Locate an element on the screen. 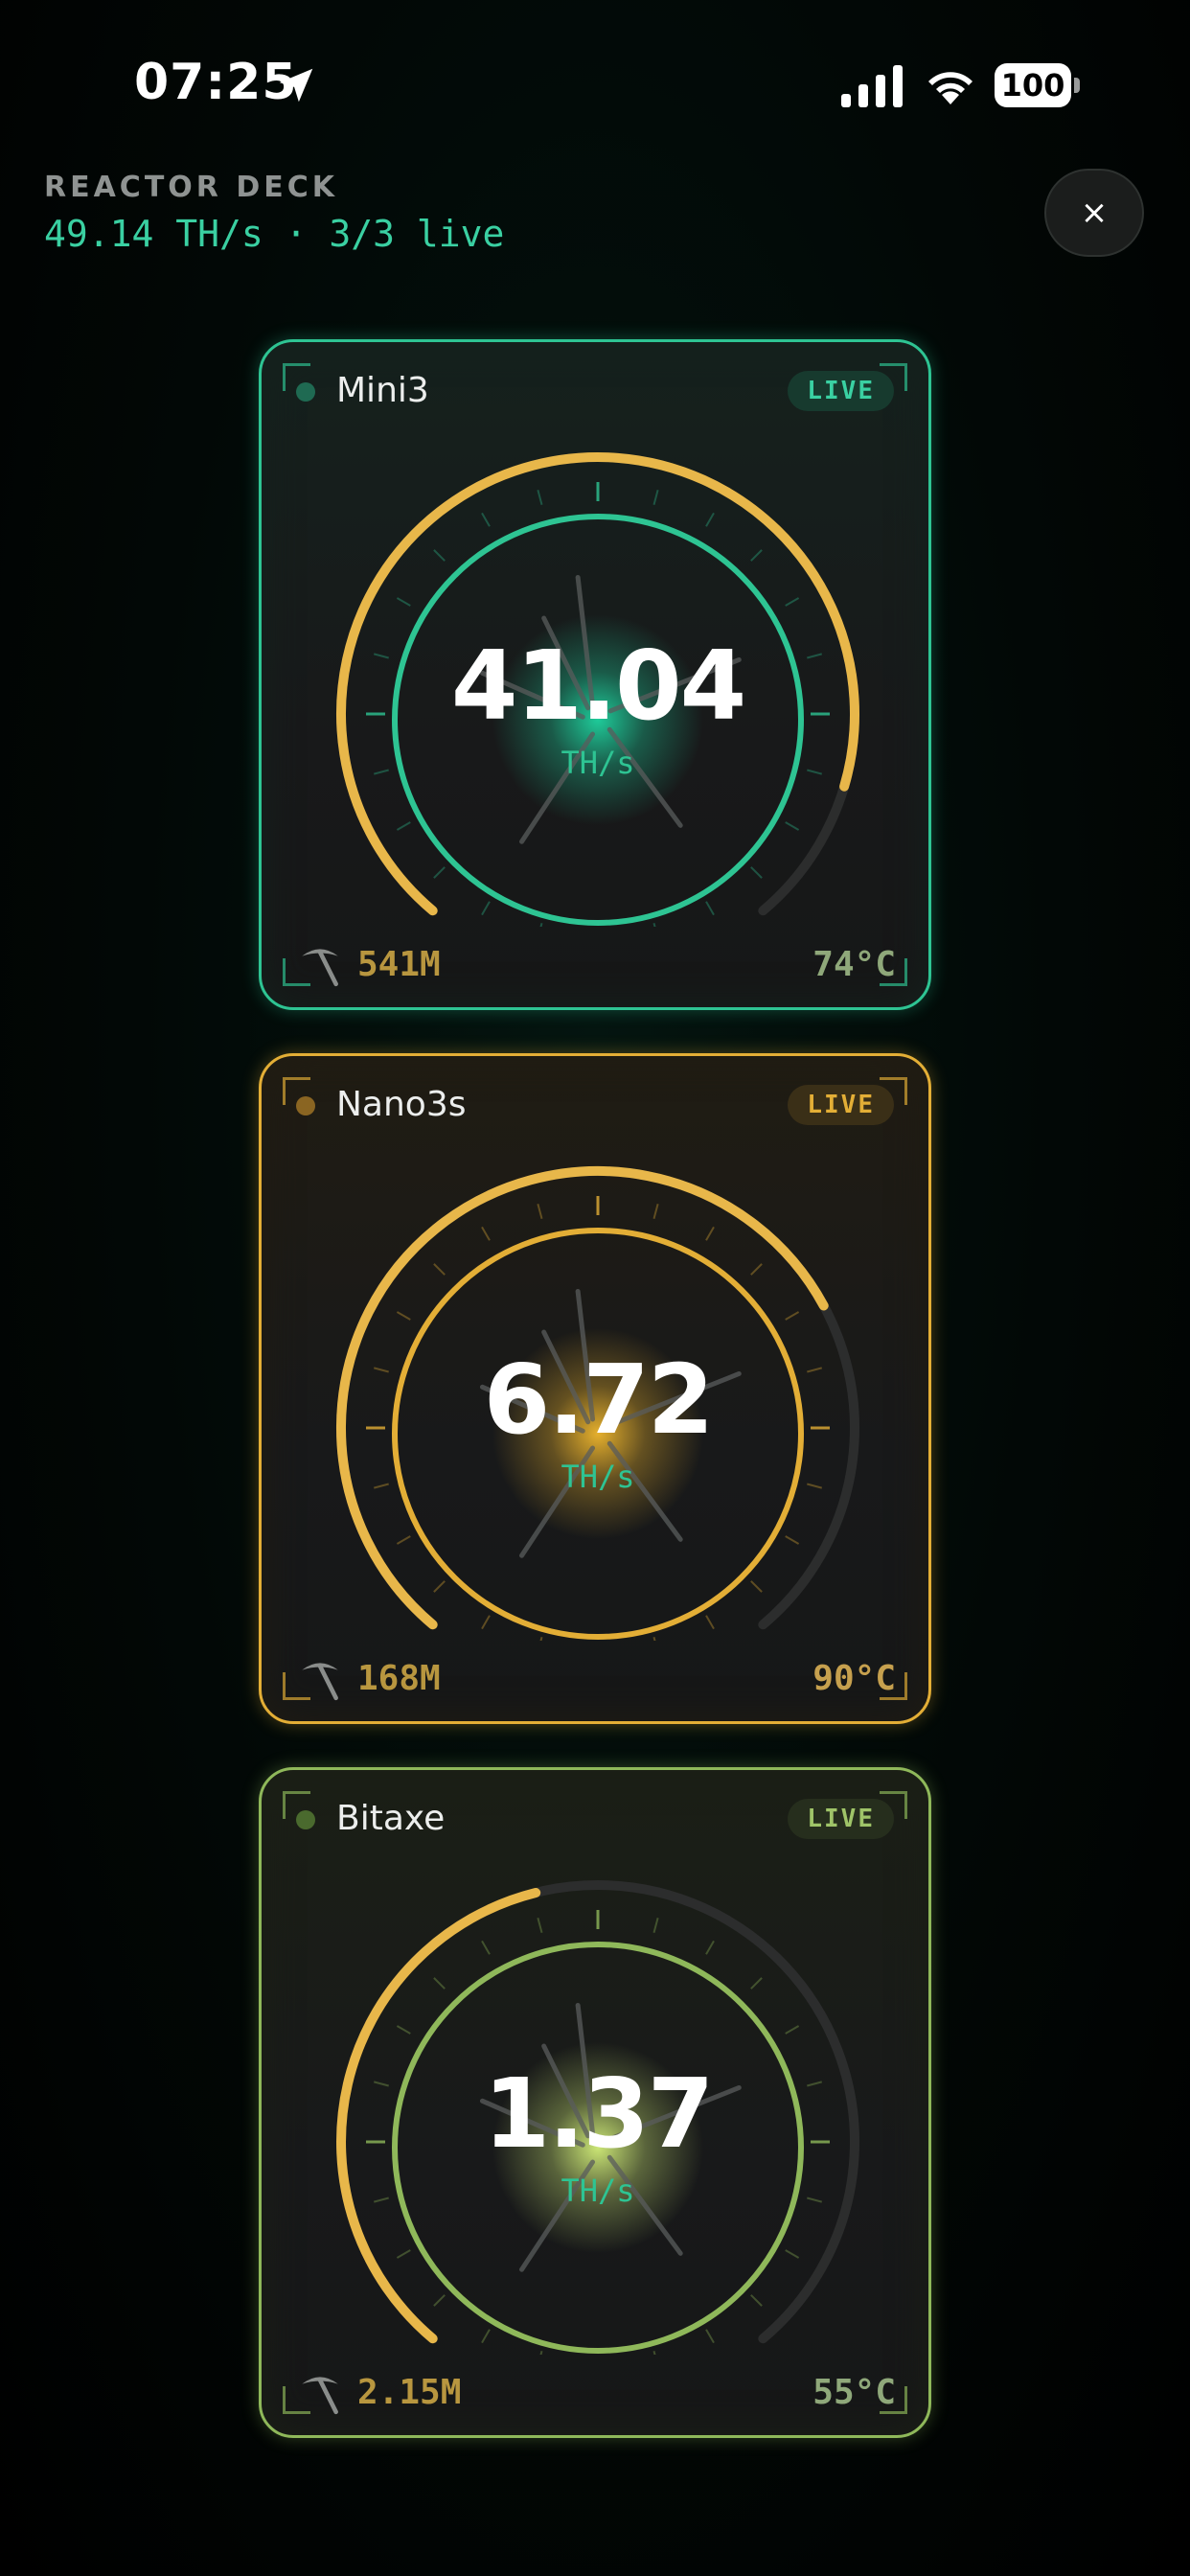 The width and height of the screenshot is (1190, 2576). temperature: 90°C is located at coordinates (854, 1678).